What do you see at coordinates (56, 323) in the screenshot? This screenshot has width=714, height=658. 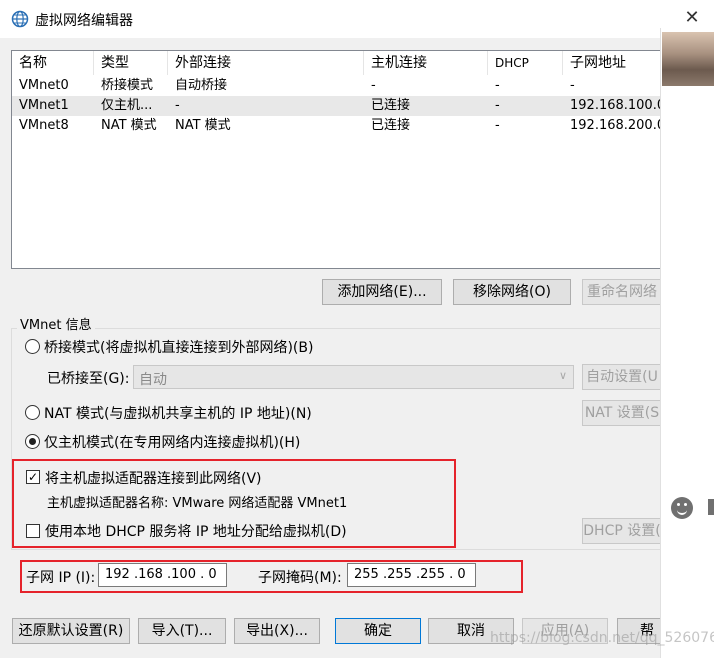 I see `vmnet-info-label: VMnet 信息` at bounding box center [56, 323].